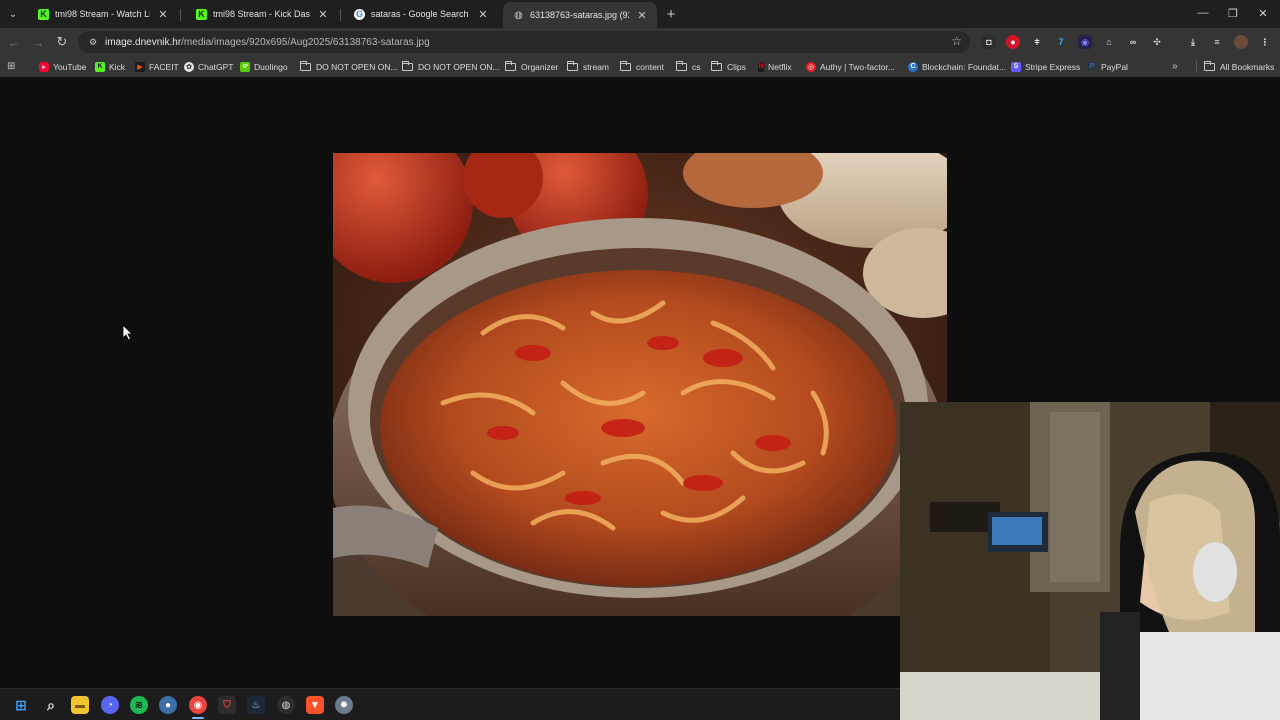  I want to click on brave-icon: ▼, so click(315, 705).